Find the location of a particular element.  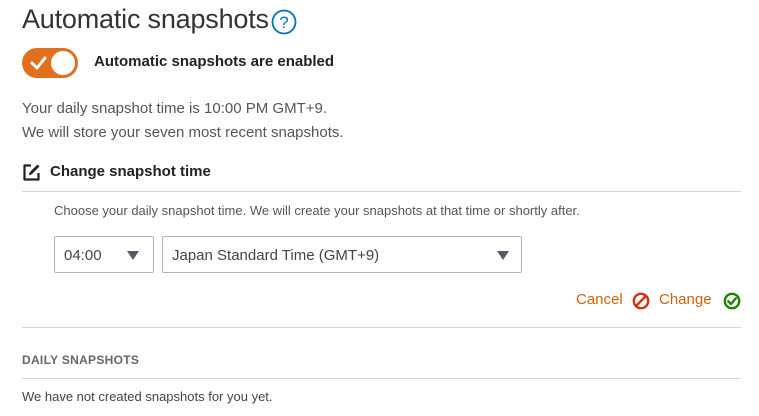

checkmark-icon is located at coordinates (38, 63).